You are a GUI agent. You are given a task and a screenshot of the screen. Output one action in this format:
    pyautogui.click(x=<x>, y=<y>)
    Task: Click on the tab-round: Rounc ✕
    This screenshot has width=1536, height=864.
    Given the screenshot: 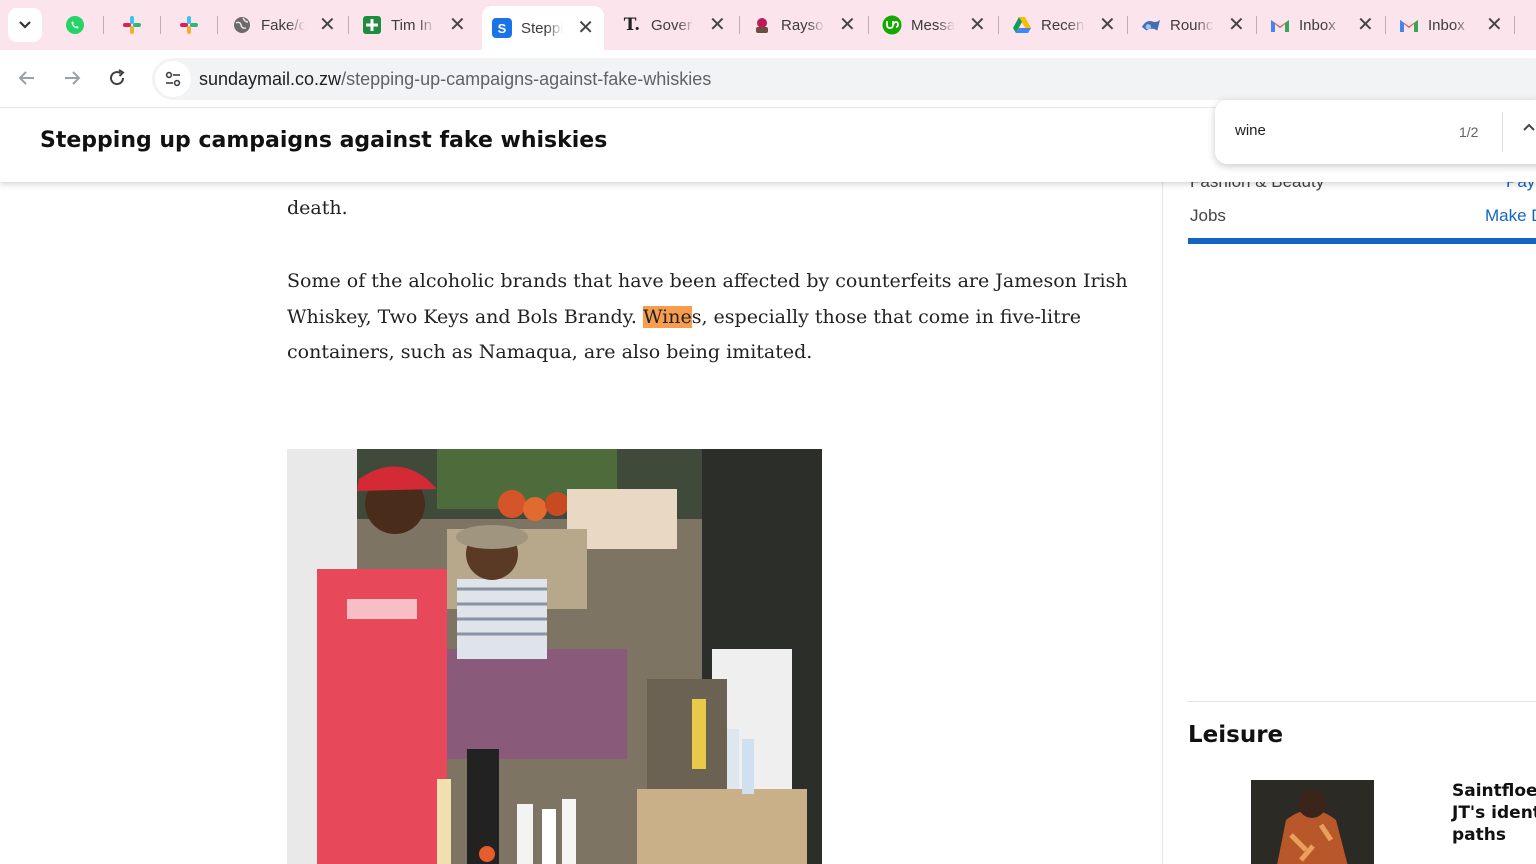 What is the action you would take?
    pyautogui.click(x=1193, y=25)
    